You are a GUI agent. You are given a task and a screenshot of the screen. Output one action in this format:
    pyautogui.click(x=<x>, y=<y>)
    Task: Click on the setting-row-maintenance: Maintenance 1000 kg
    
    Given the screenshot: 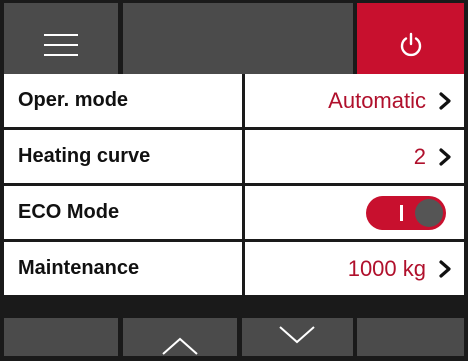 What is the action you would take?
    pyautogui.click(x=234, y=268)
    